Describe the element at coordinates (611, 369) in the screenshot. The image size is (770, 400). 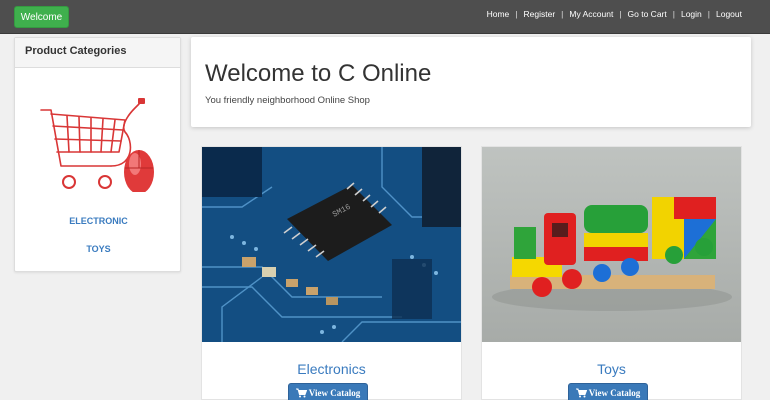
I see `product-title-toys: Toys` at that location.